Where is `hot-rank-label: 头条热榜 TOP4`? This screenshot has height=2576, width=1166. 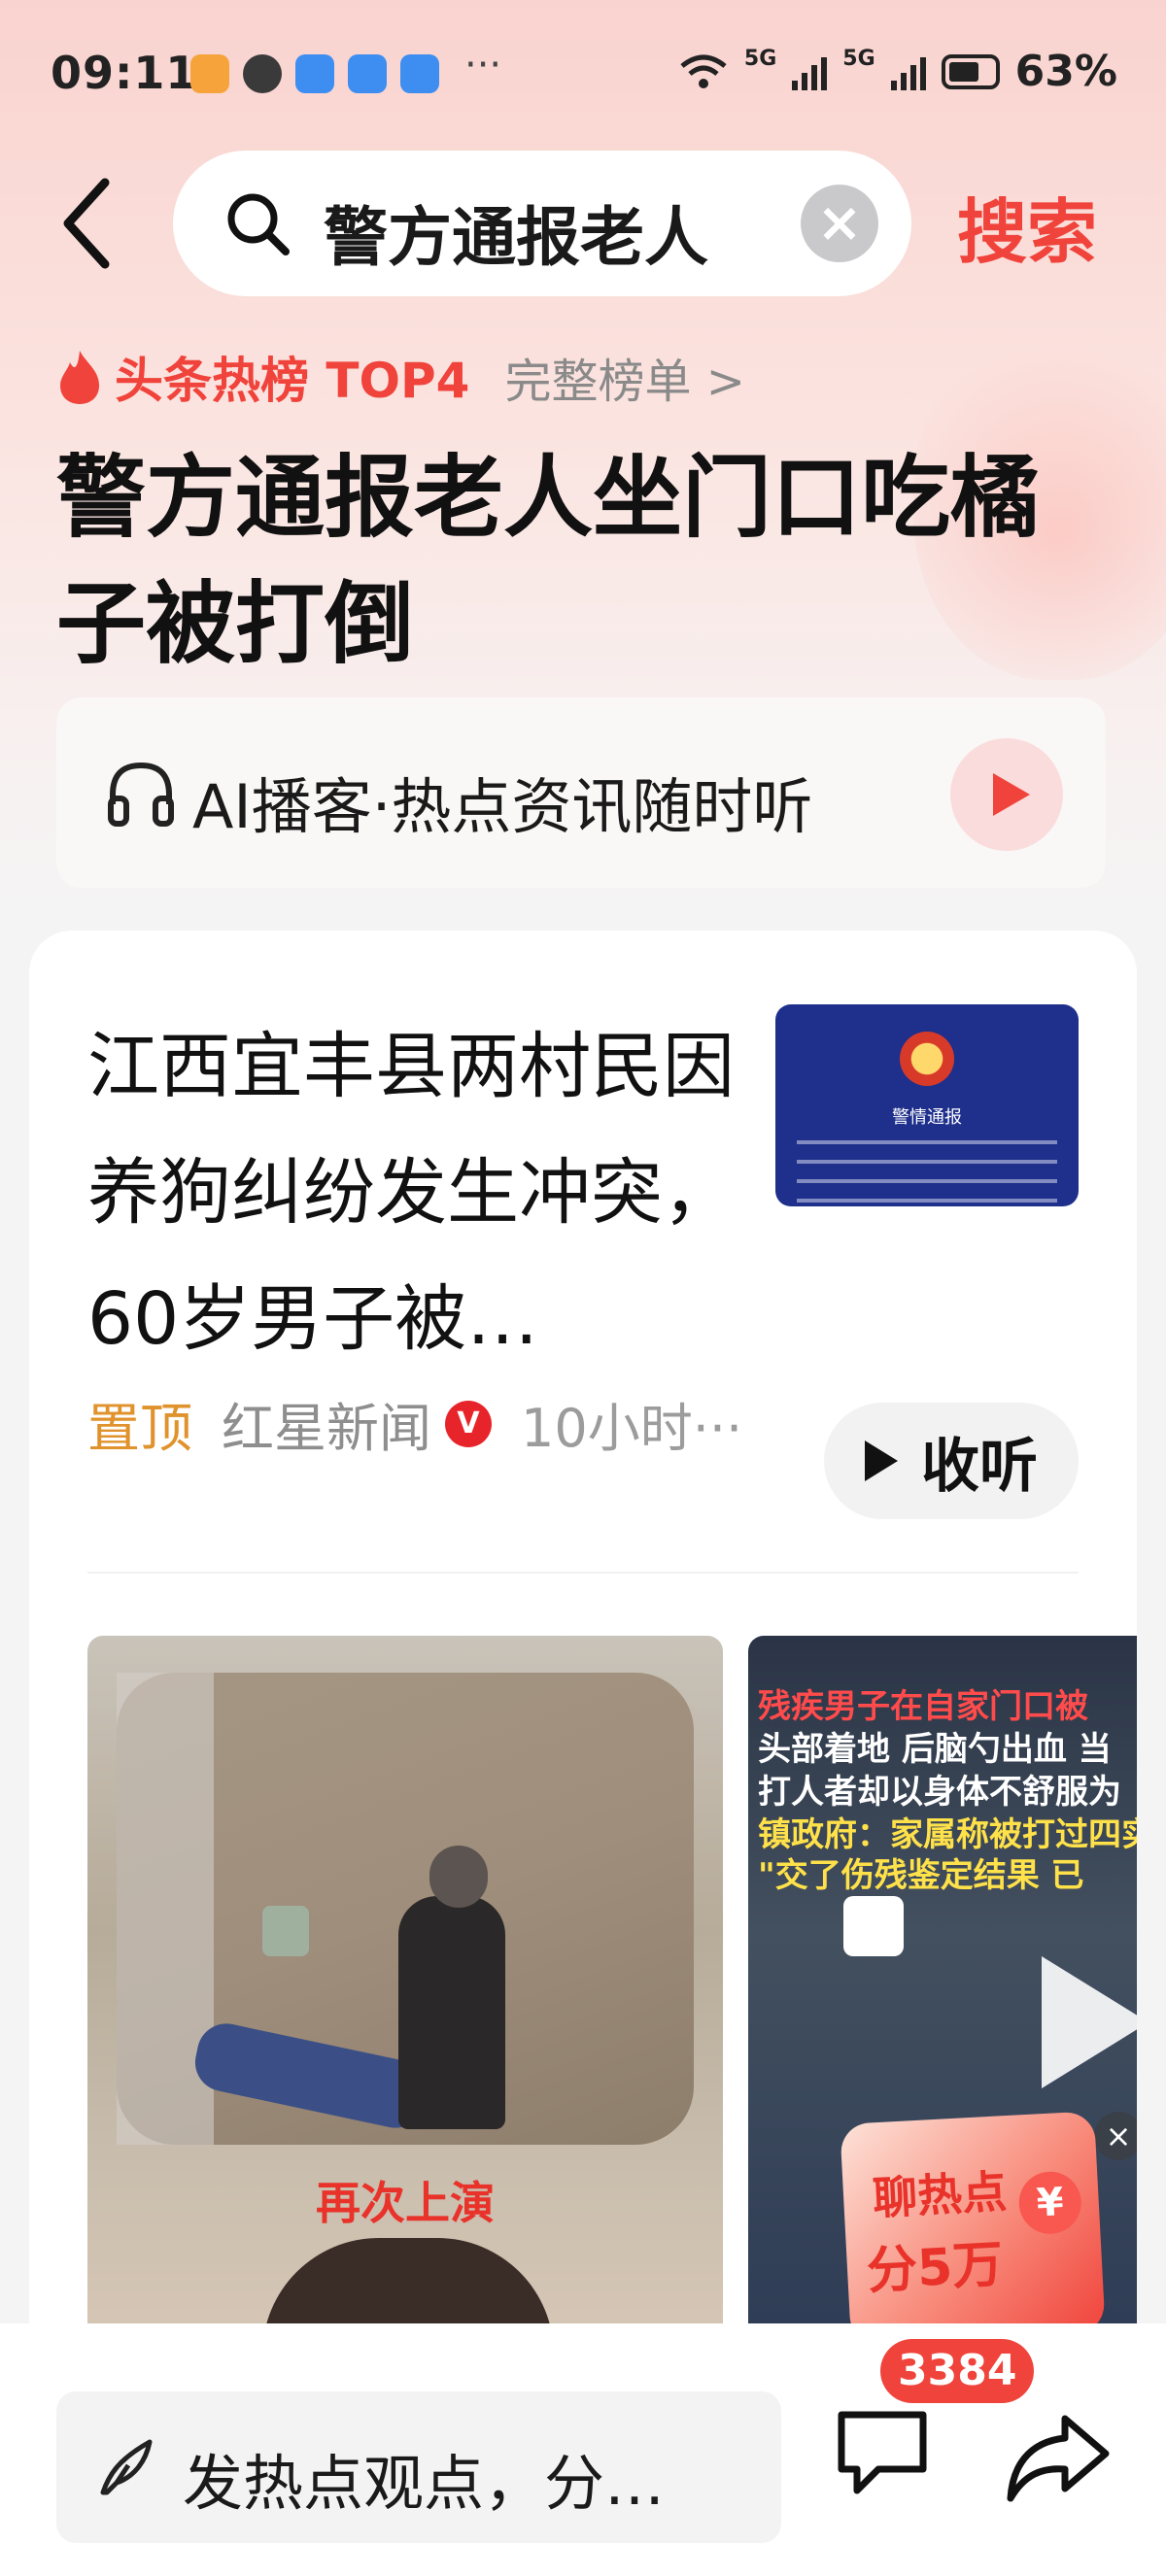 hot-rank-label: 头条热榜 TOP4 is located at coordinates (292, 377).